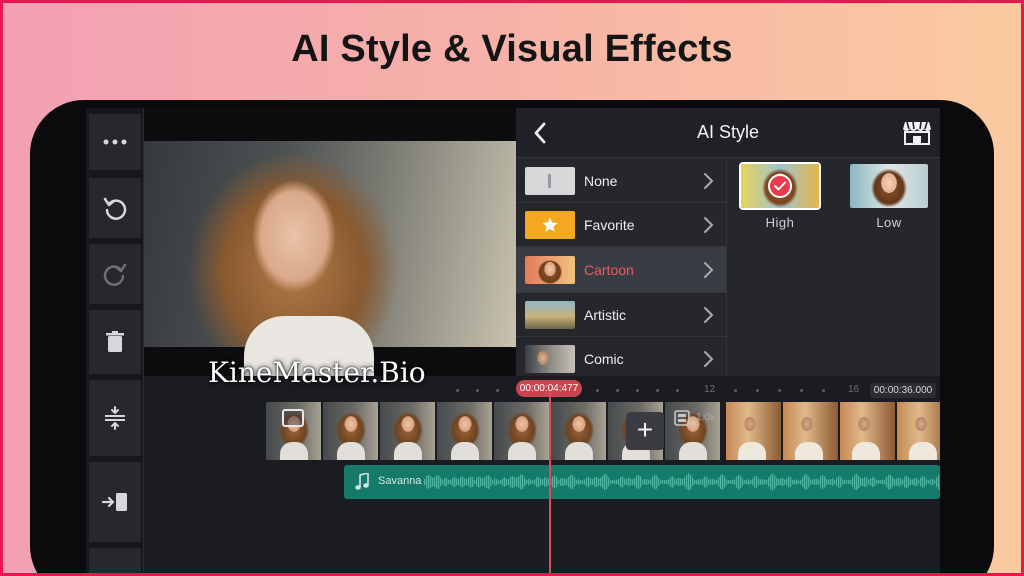 This screenshot has height=576, width=1024. Describe the element at coordinates (889, 222) in the screenshot. I see `level-label: Low` at that location.